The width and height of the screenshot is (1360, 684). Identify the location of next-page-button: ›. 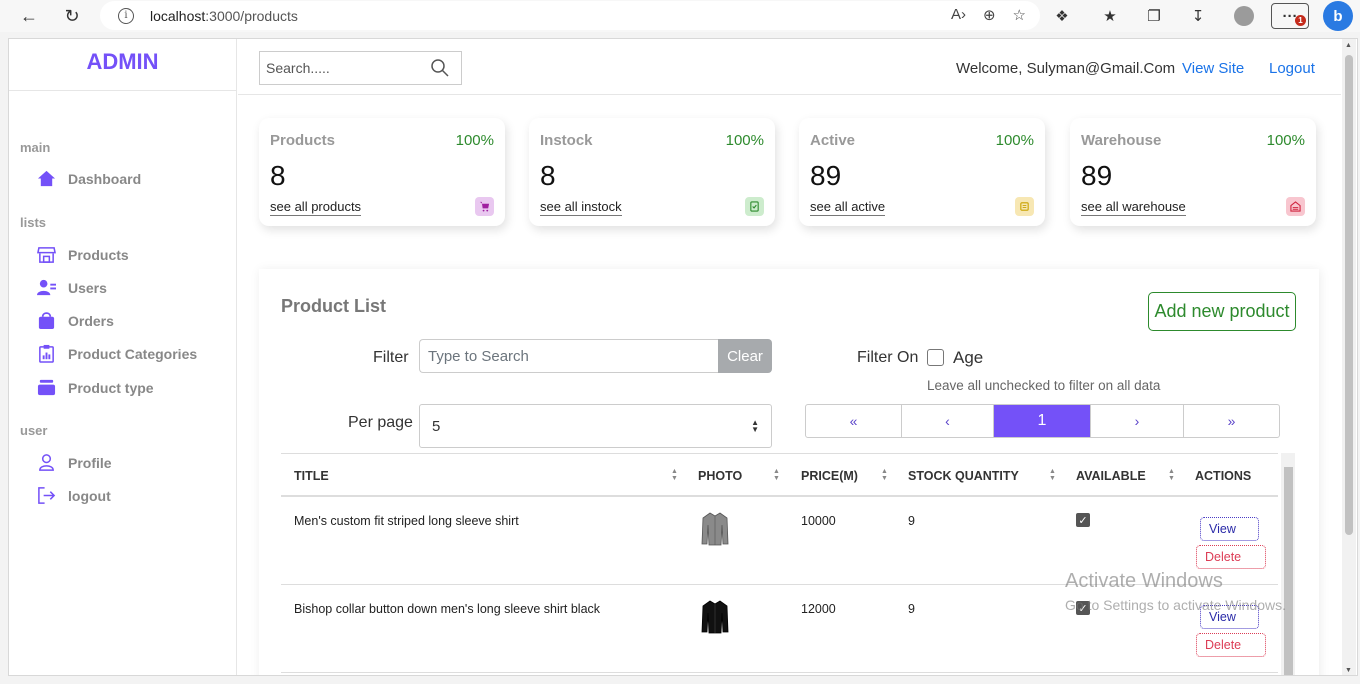
(1137, 421).